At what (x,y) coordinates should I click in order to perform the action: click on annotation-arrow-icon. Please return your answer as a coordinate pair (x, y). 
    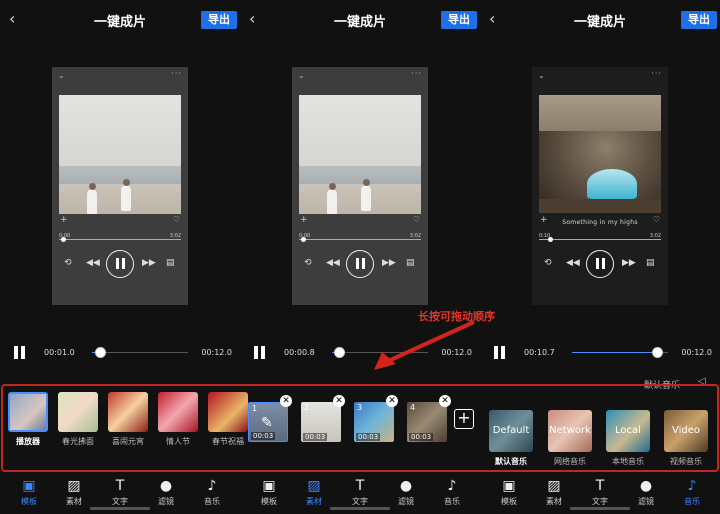
    Looking at the image, I should click on (424, 345).